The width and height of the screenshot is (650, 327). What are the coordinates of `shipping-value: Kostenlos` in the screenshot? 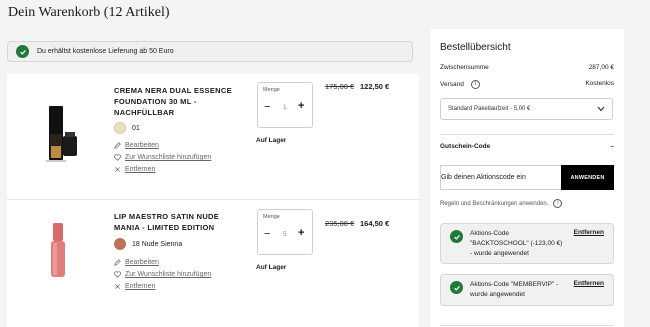 It's located at (599, 83).